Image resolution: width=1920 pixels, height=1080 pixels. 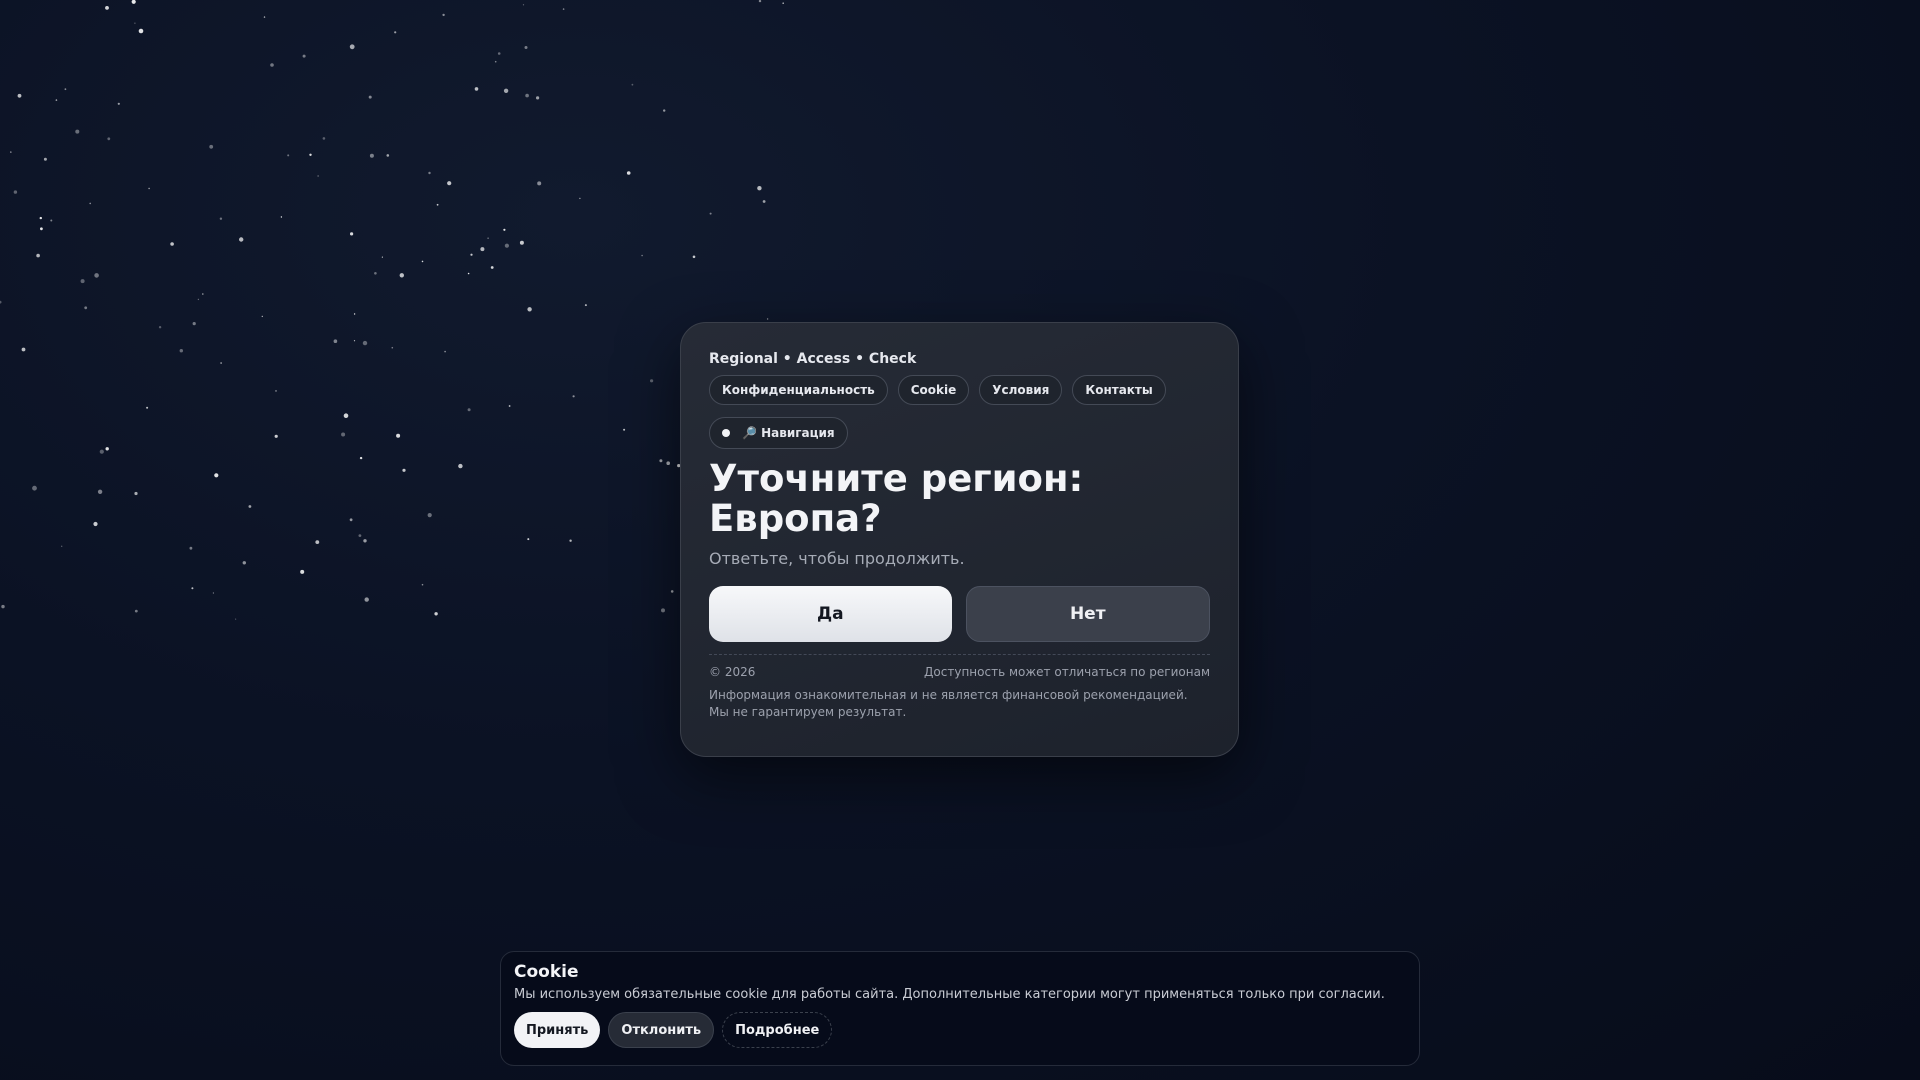 What do you see at coordinates (960, 1030) in the screenshot?
I see `cookie-actions: Принять Отклонить Подробнее` at bounding box center [960, 1030].